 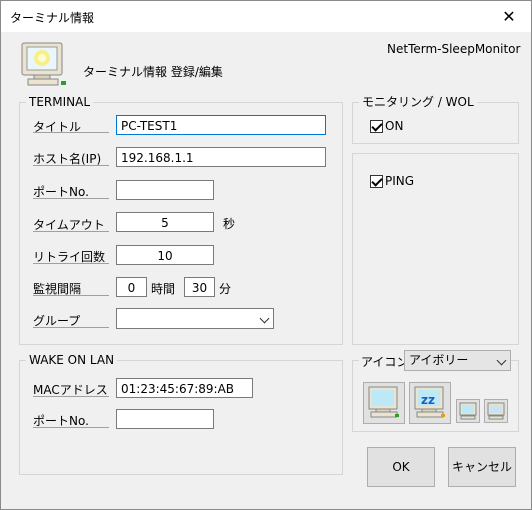 I want to click on wol-port-input, so click(x=165, y=419).